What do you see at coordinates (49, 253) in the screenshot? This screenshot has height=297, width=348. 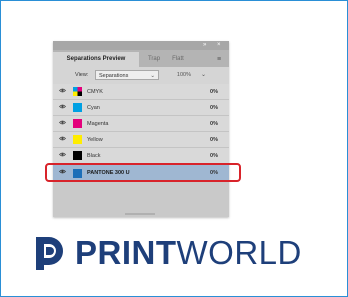 I see `printworld-logo-icon` at bounding box center [49, 253].